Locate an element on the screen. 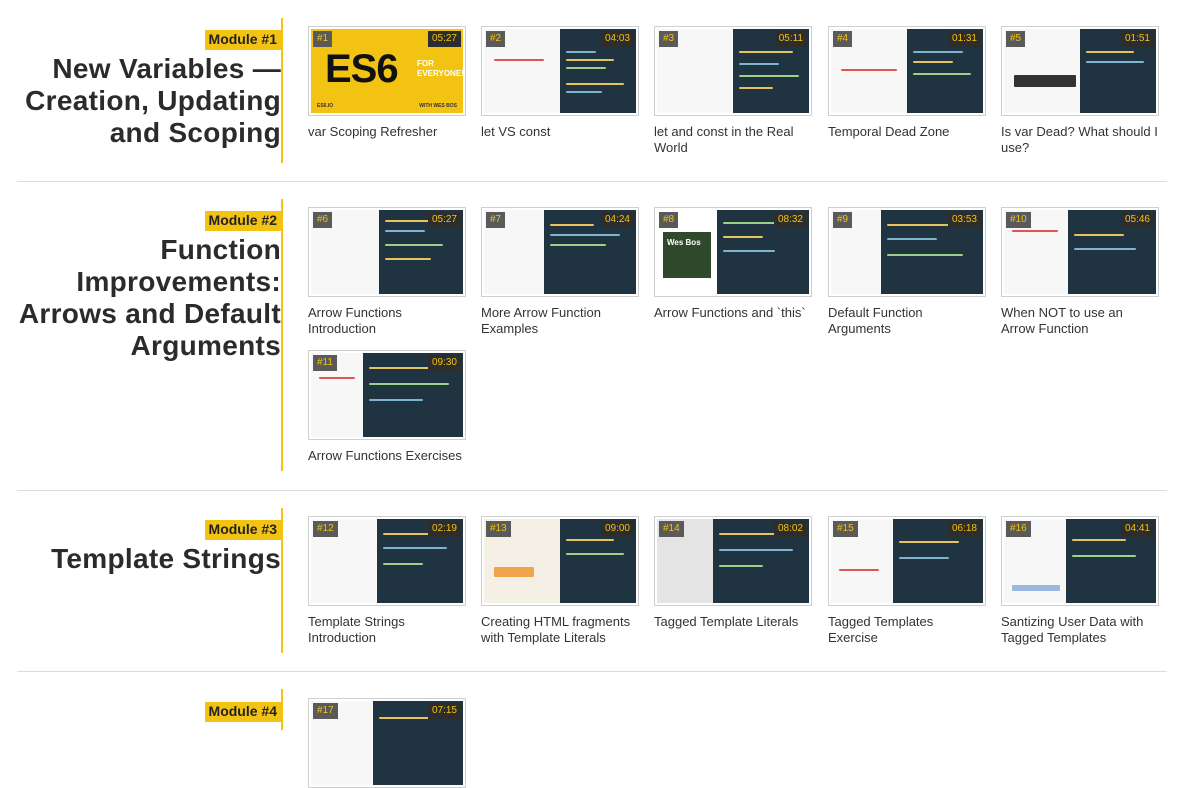  video-duration-badge: 01:51 is located at coordinates (1137, 39).